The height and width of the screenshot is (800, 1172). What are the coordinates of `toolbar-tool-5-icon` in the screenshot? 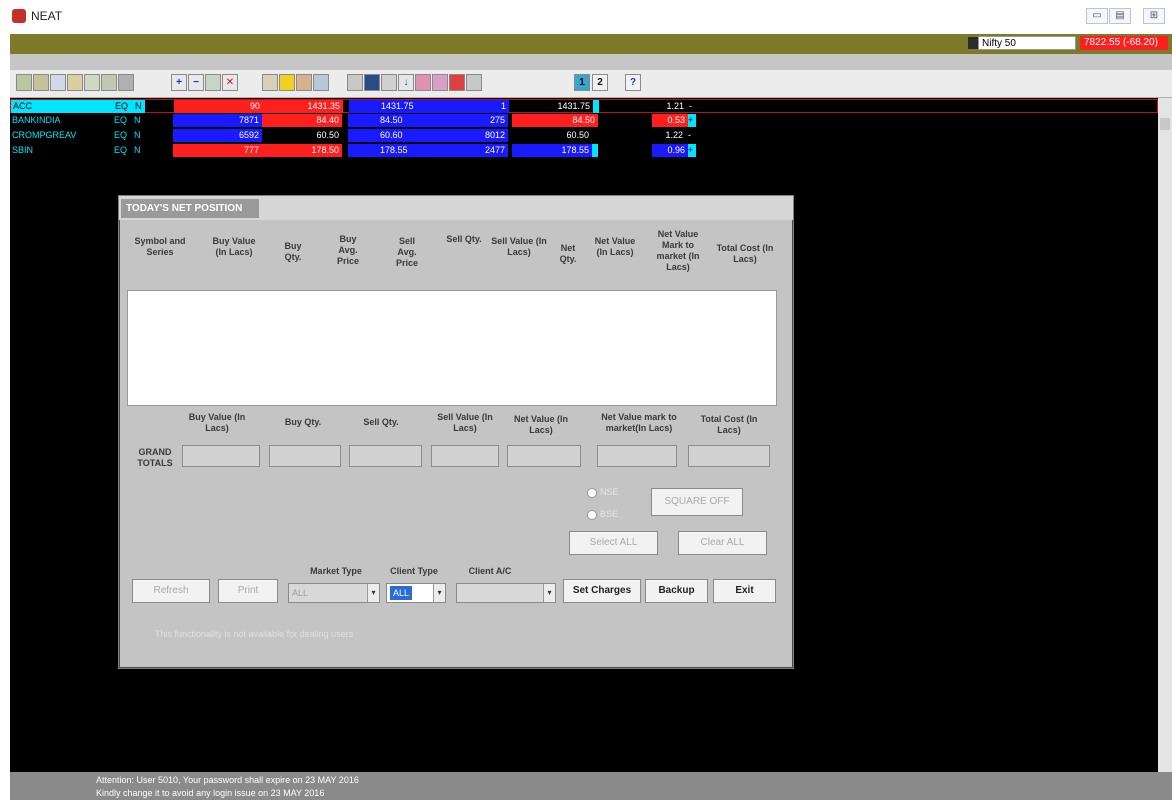 It's located at (92, 82).